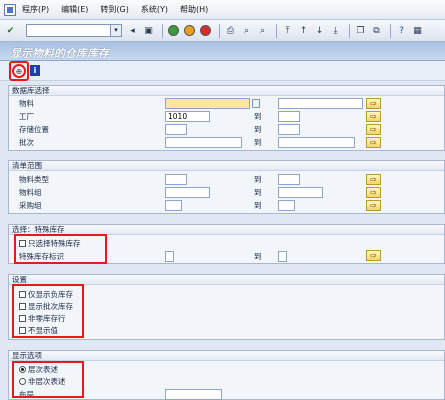 The width and height of the screenshot is (445, 400). What do you see at coordinates (319, 30) in the screenshot?
I see `next-page-icon: ↓` at bounding box center [319, 30].